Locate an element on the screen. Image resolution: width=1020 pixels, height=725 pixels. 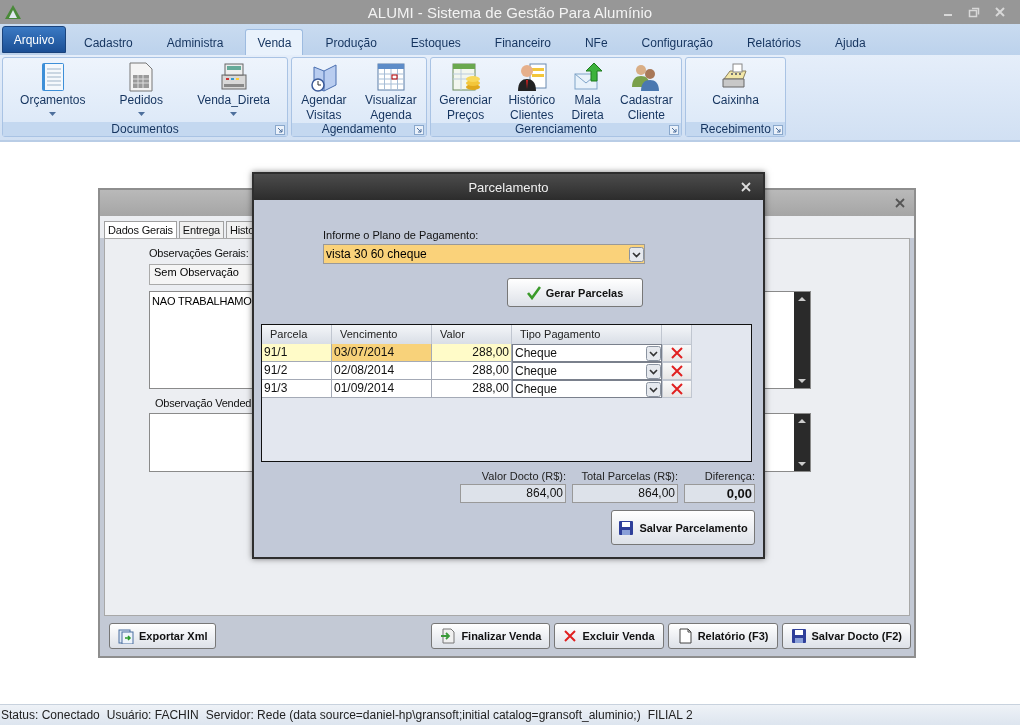
table-cell: 91/3 is located at coordinates (297, 389).